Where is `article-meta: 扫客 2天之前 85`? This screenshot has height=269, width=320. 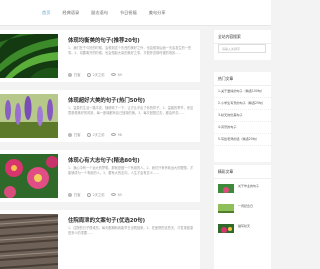
article-meta: 扫客 2天之前 85 is located at coordinates (95, 194).